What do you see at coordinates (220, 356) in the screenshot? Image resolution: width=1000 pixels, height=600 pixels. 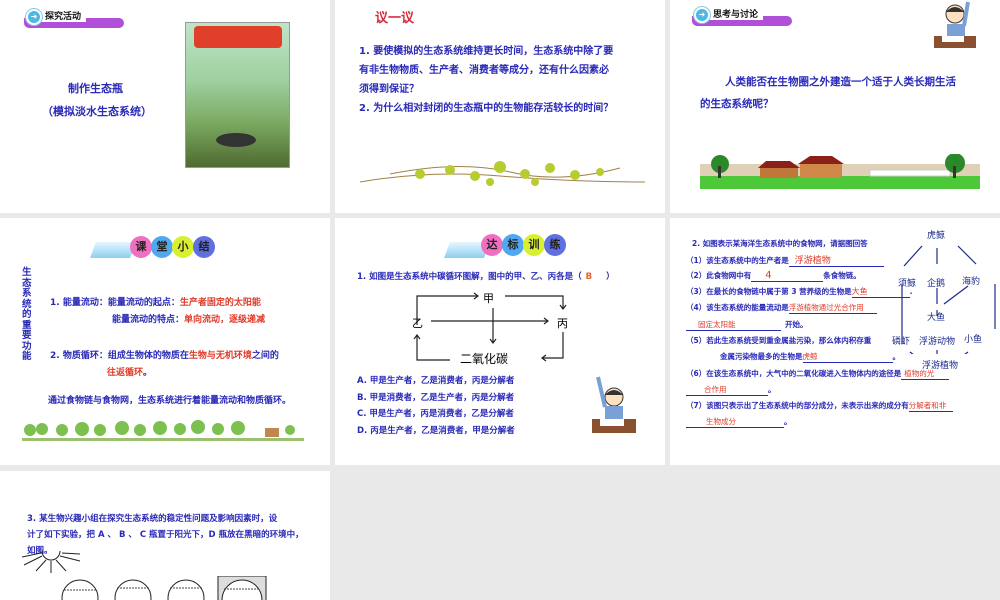 I see `highlight: 生物与无机环境` at bounding box center [220, 356].